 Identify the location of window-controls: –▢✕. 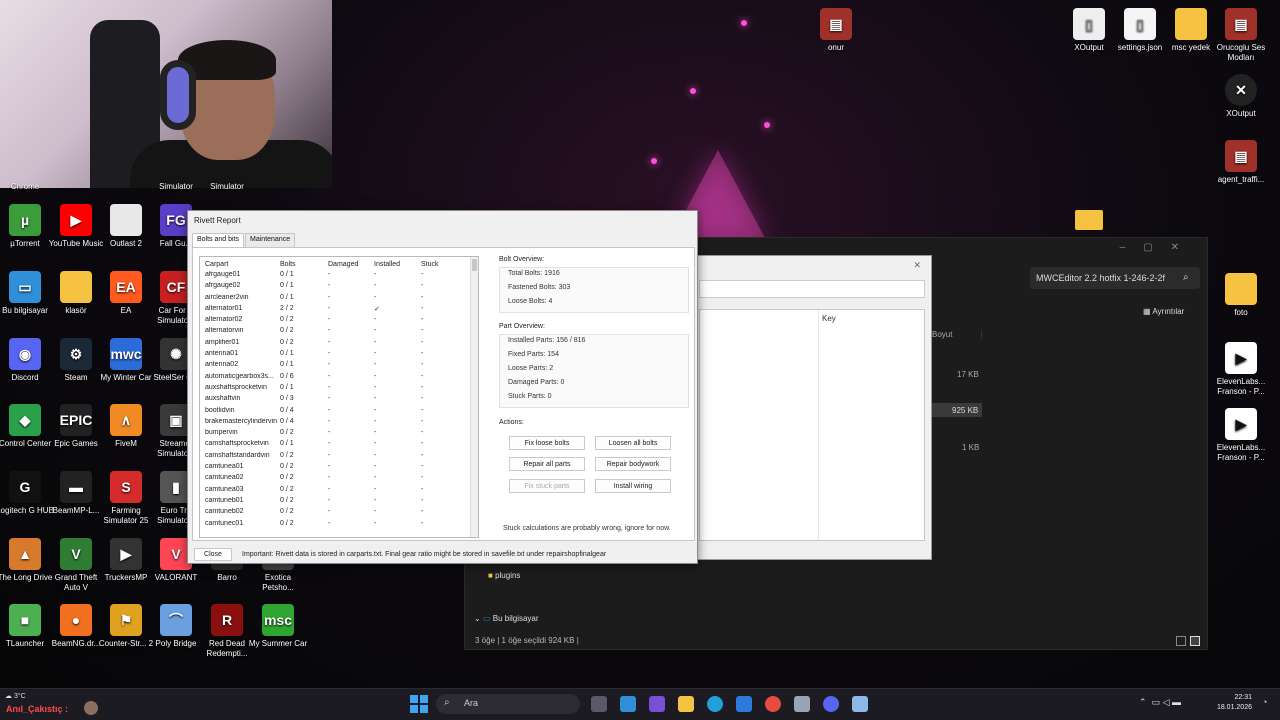
(1158, 247).